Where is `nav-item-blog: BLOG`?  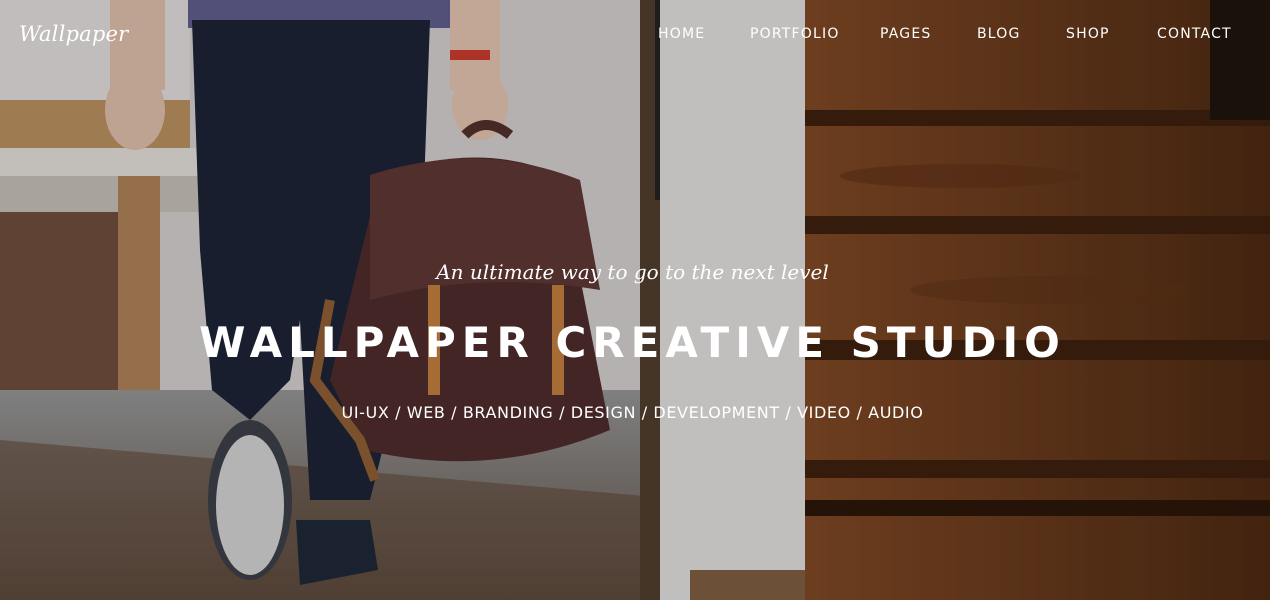
nav-item-blog: BLOG is located at coordinates (999, 34).